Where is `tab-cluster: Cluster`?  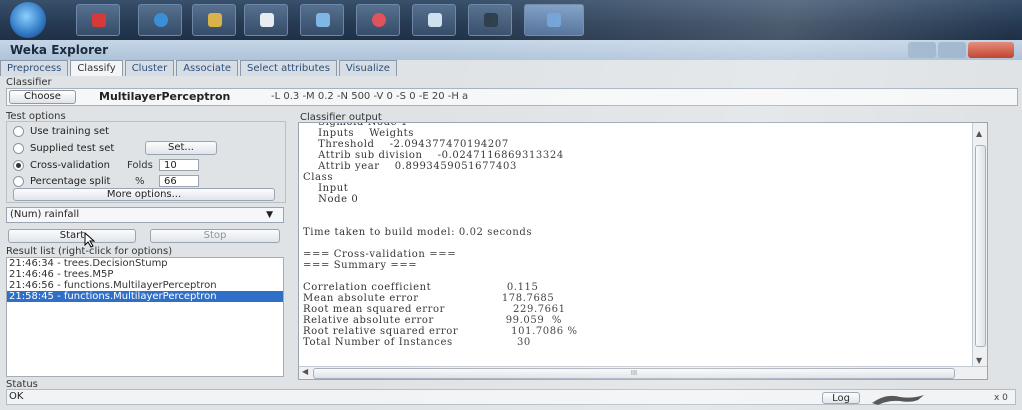 tab-cluster: Cluster is located at coordinates (149, 68).